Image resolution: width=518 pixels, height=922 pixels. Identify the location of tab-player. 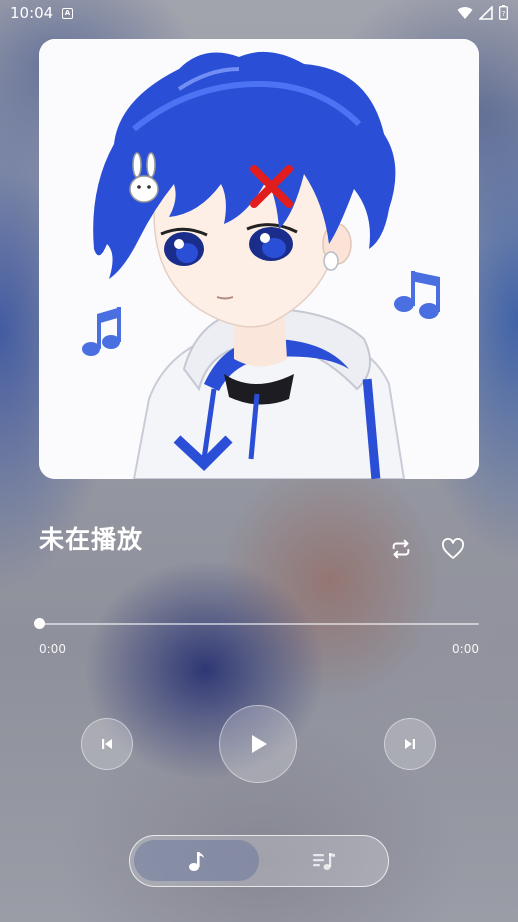
(196, 860).